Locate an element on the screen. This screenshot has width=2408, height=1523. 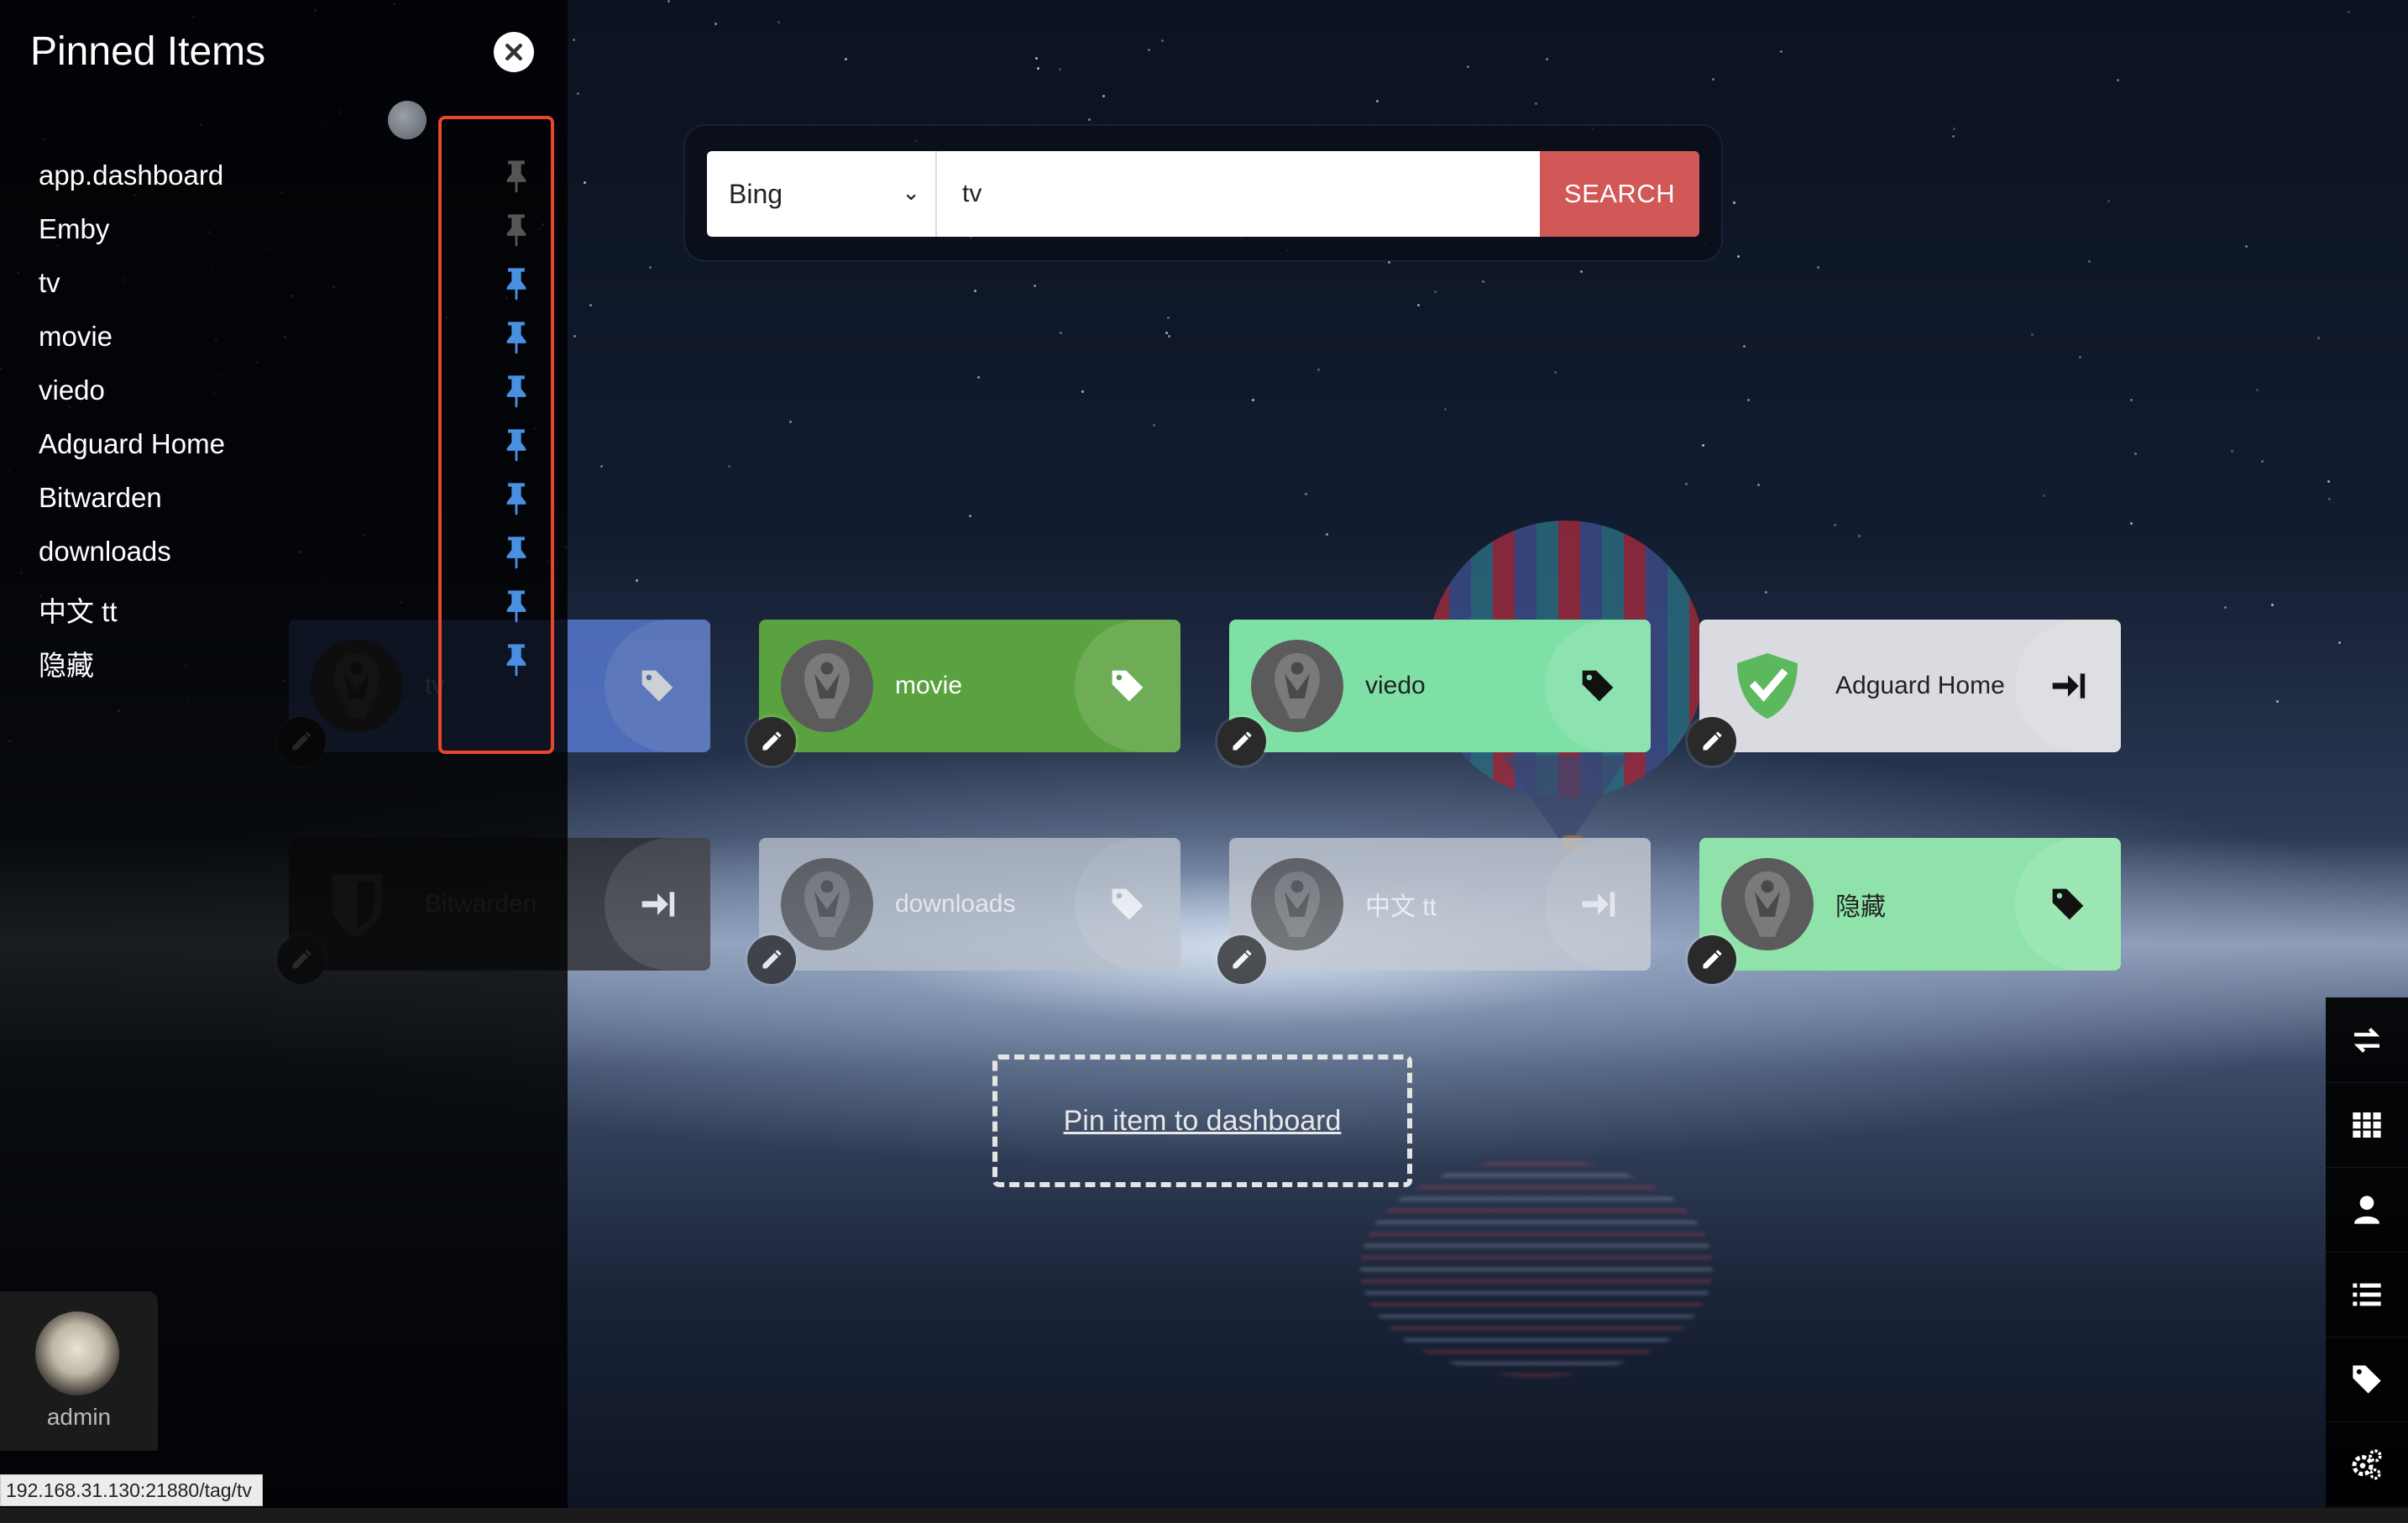
user-name: admin is located at coordinates (79, 1417).